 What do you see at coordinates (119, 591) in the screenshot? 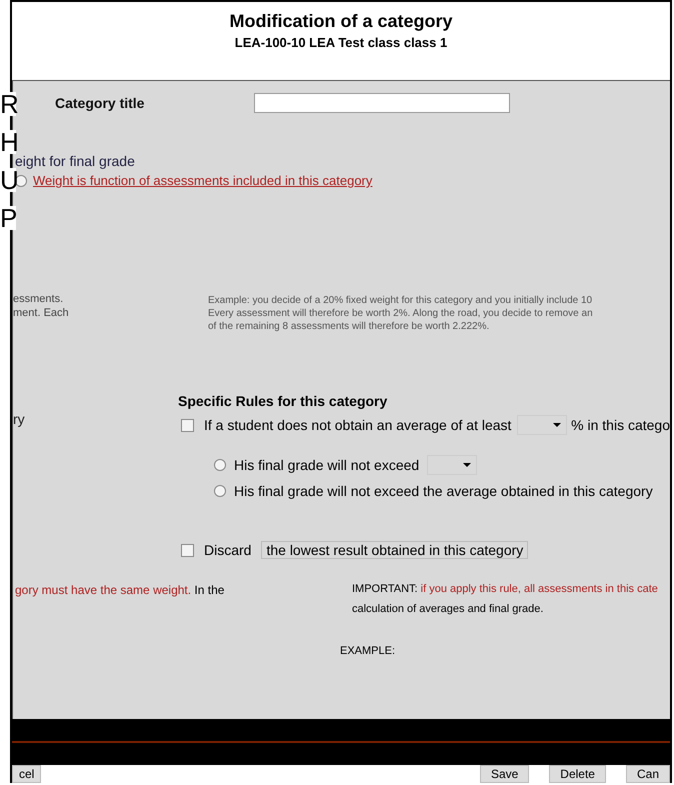
I see `note-text: gory must have the same weight. In the` at bounding box center [119, 591].